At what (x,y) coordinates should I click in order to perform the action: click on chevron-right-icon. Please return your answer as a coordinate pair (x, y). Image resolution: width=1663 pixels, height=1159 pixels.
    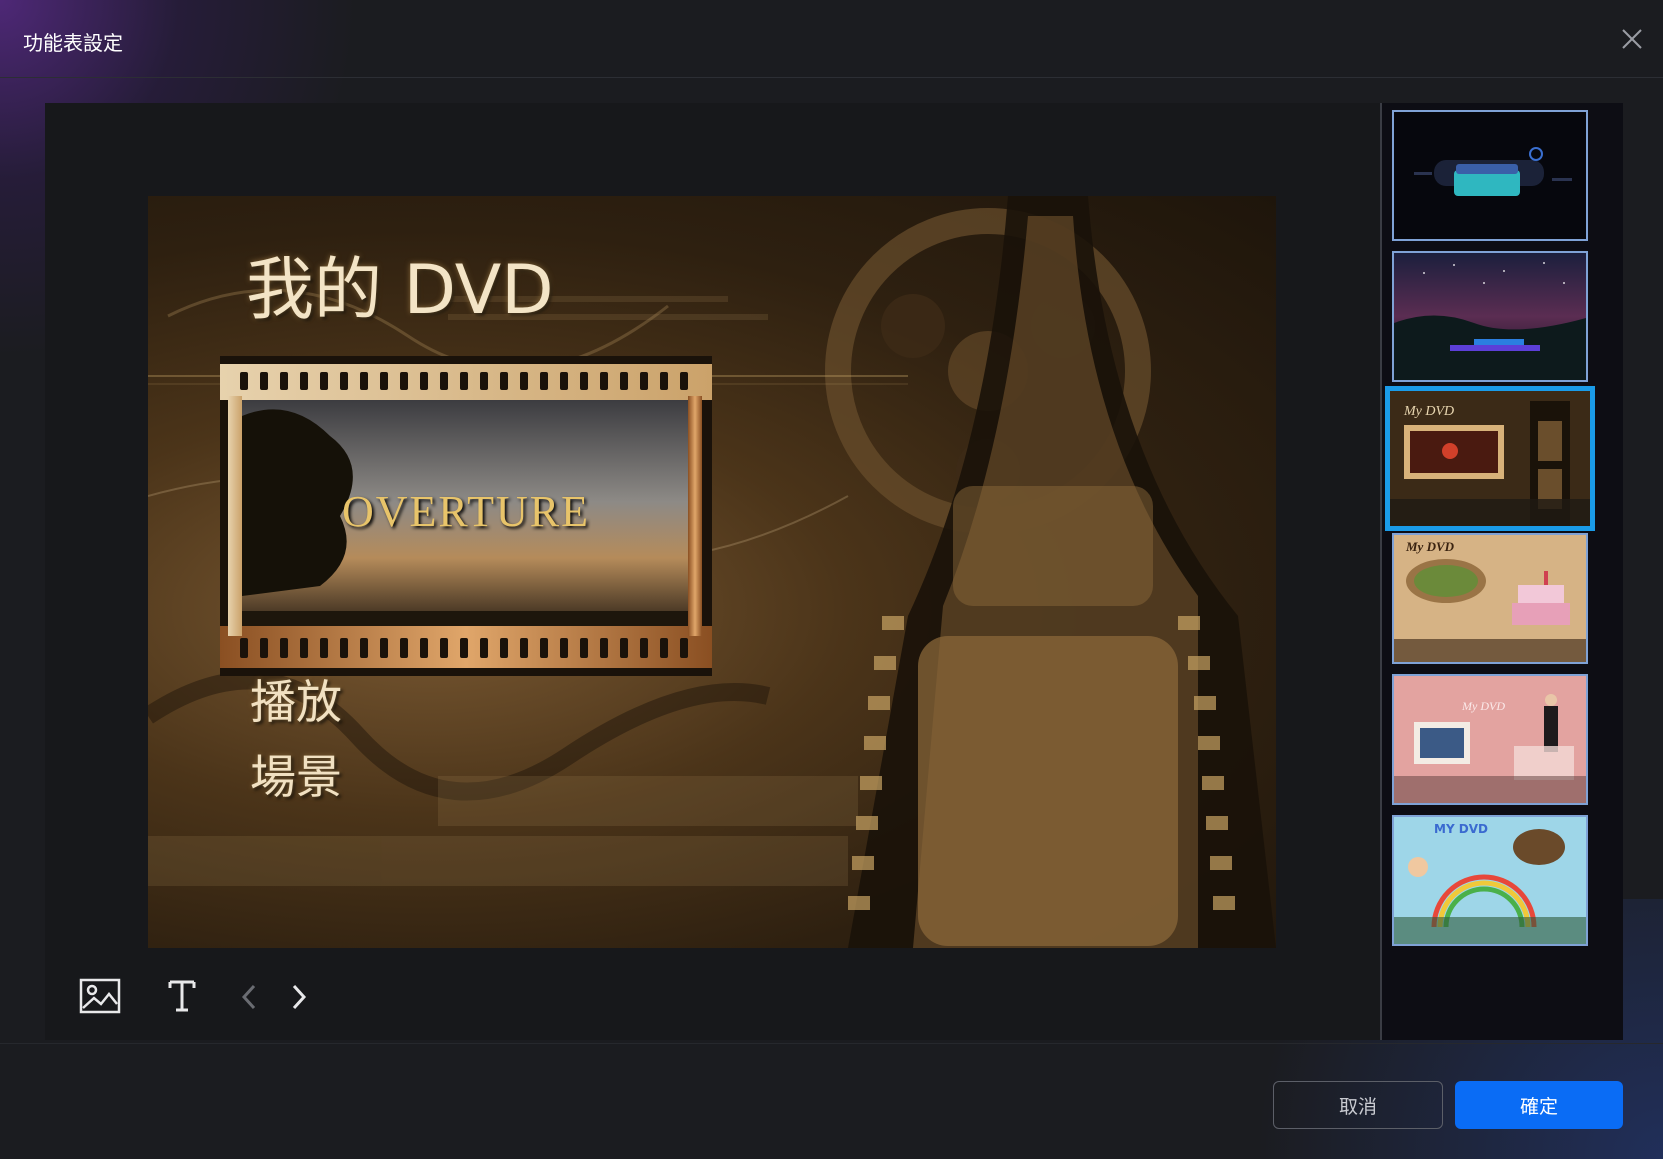
    Looking at the image, I should click on (299, 997).